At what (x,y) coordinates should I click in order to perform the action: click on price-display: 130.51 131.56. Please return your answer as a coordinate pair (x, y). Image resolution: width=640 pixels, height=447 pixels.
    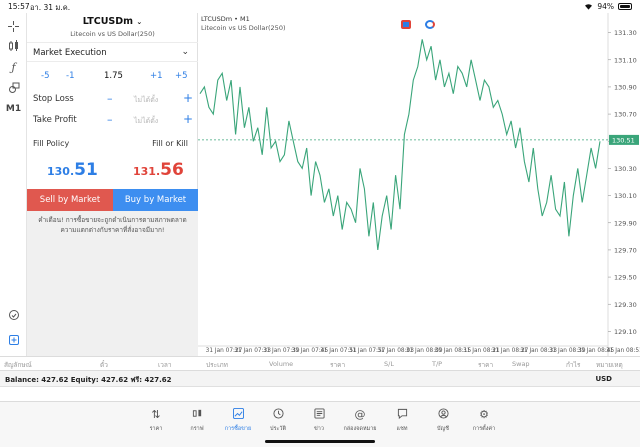
    Looking at the image, I should click on (112, 174).